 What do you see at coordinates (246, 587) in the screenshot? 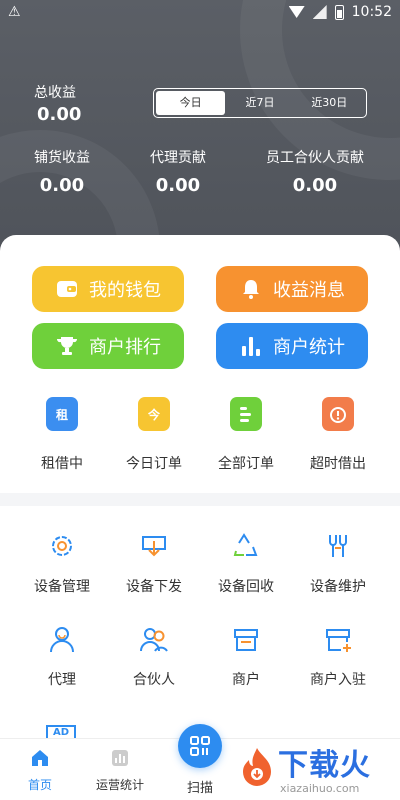
I see `tool-label: 设备回收` at bounding box center [246, 587].